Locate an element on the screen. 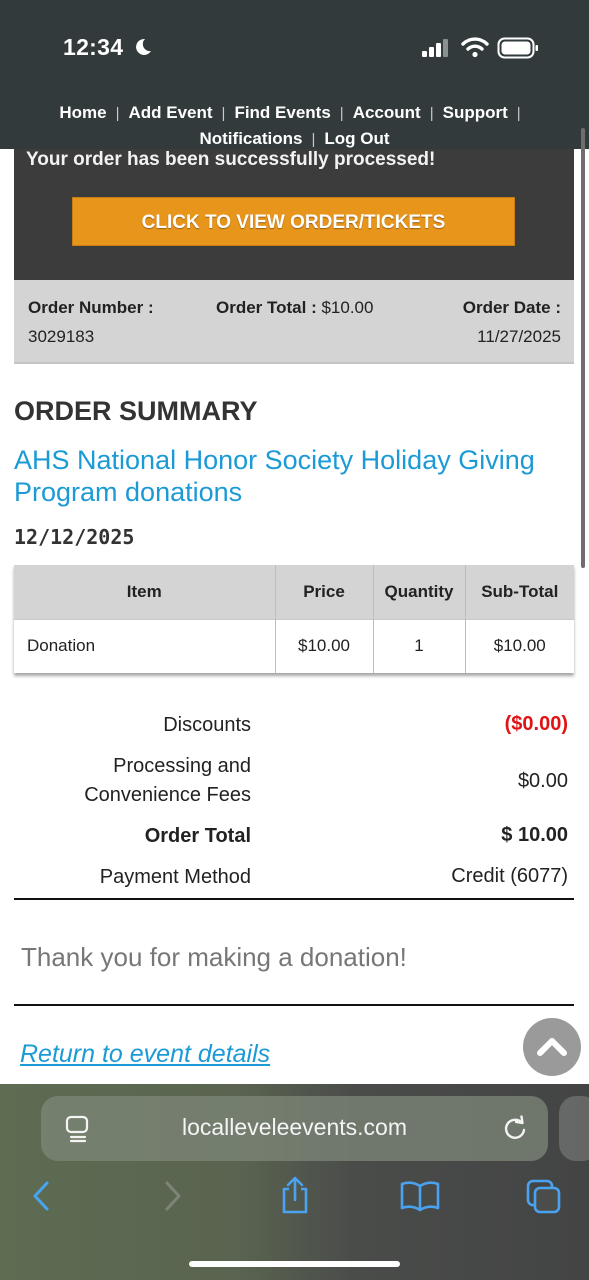 Image resolution: width=589 pixels, height=1280 pixels. status-time: 12:34 is located at coordinates (93, 47).